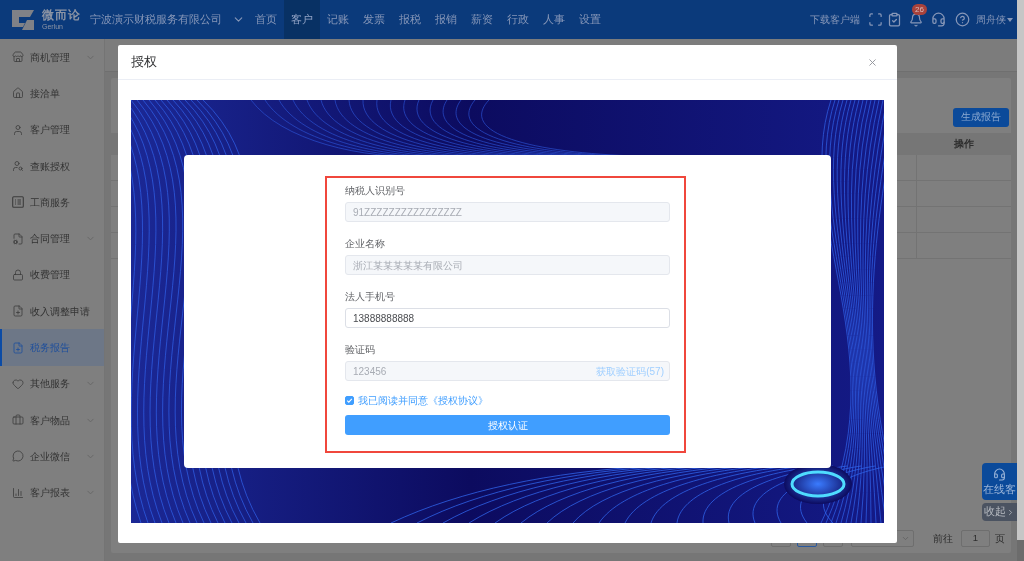 The image size is (1024, 561). Describe the element at coordinates (18, 166) in the screenshot. I see `user-search-icon` at that location.